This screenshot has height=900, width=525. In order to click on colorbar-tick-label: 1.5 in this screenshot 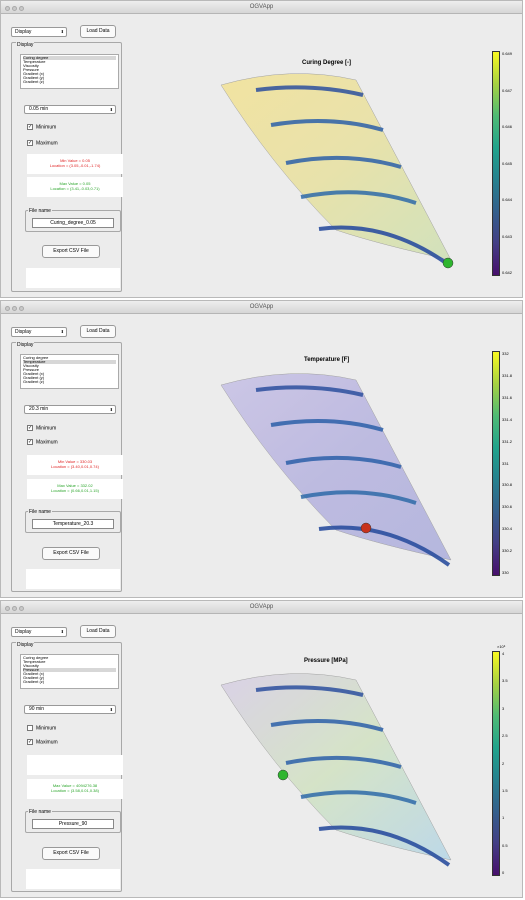, I will do `click(505, 790)`.